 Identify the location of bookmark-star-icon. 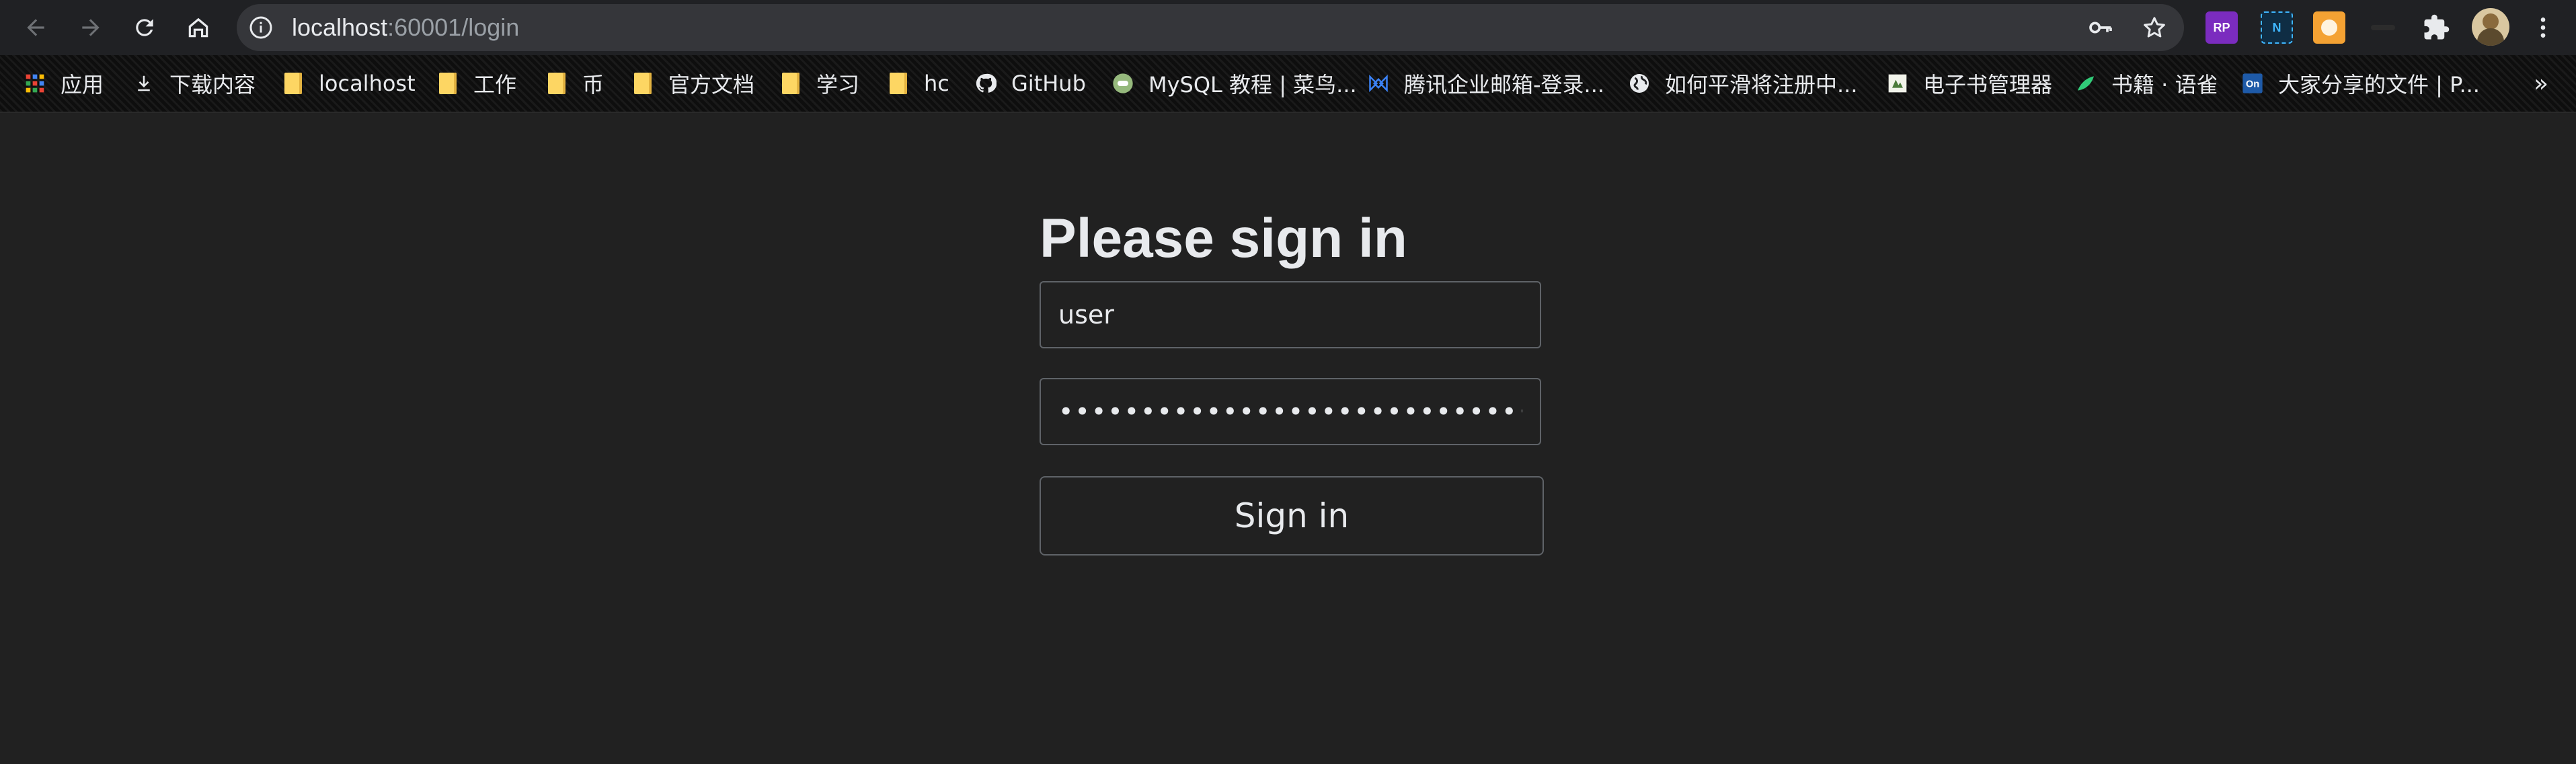
(2155, 27).